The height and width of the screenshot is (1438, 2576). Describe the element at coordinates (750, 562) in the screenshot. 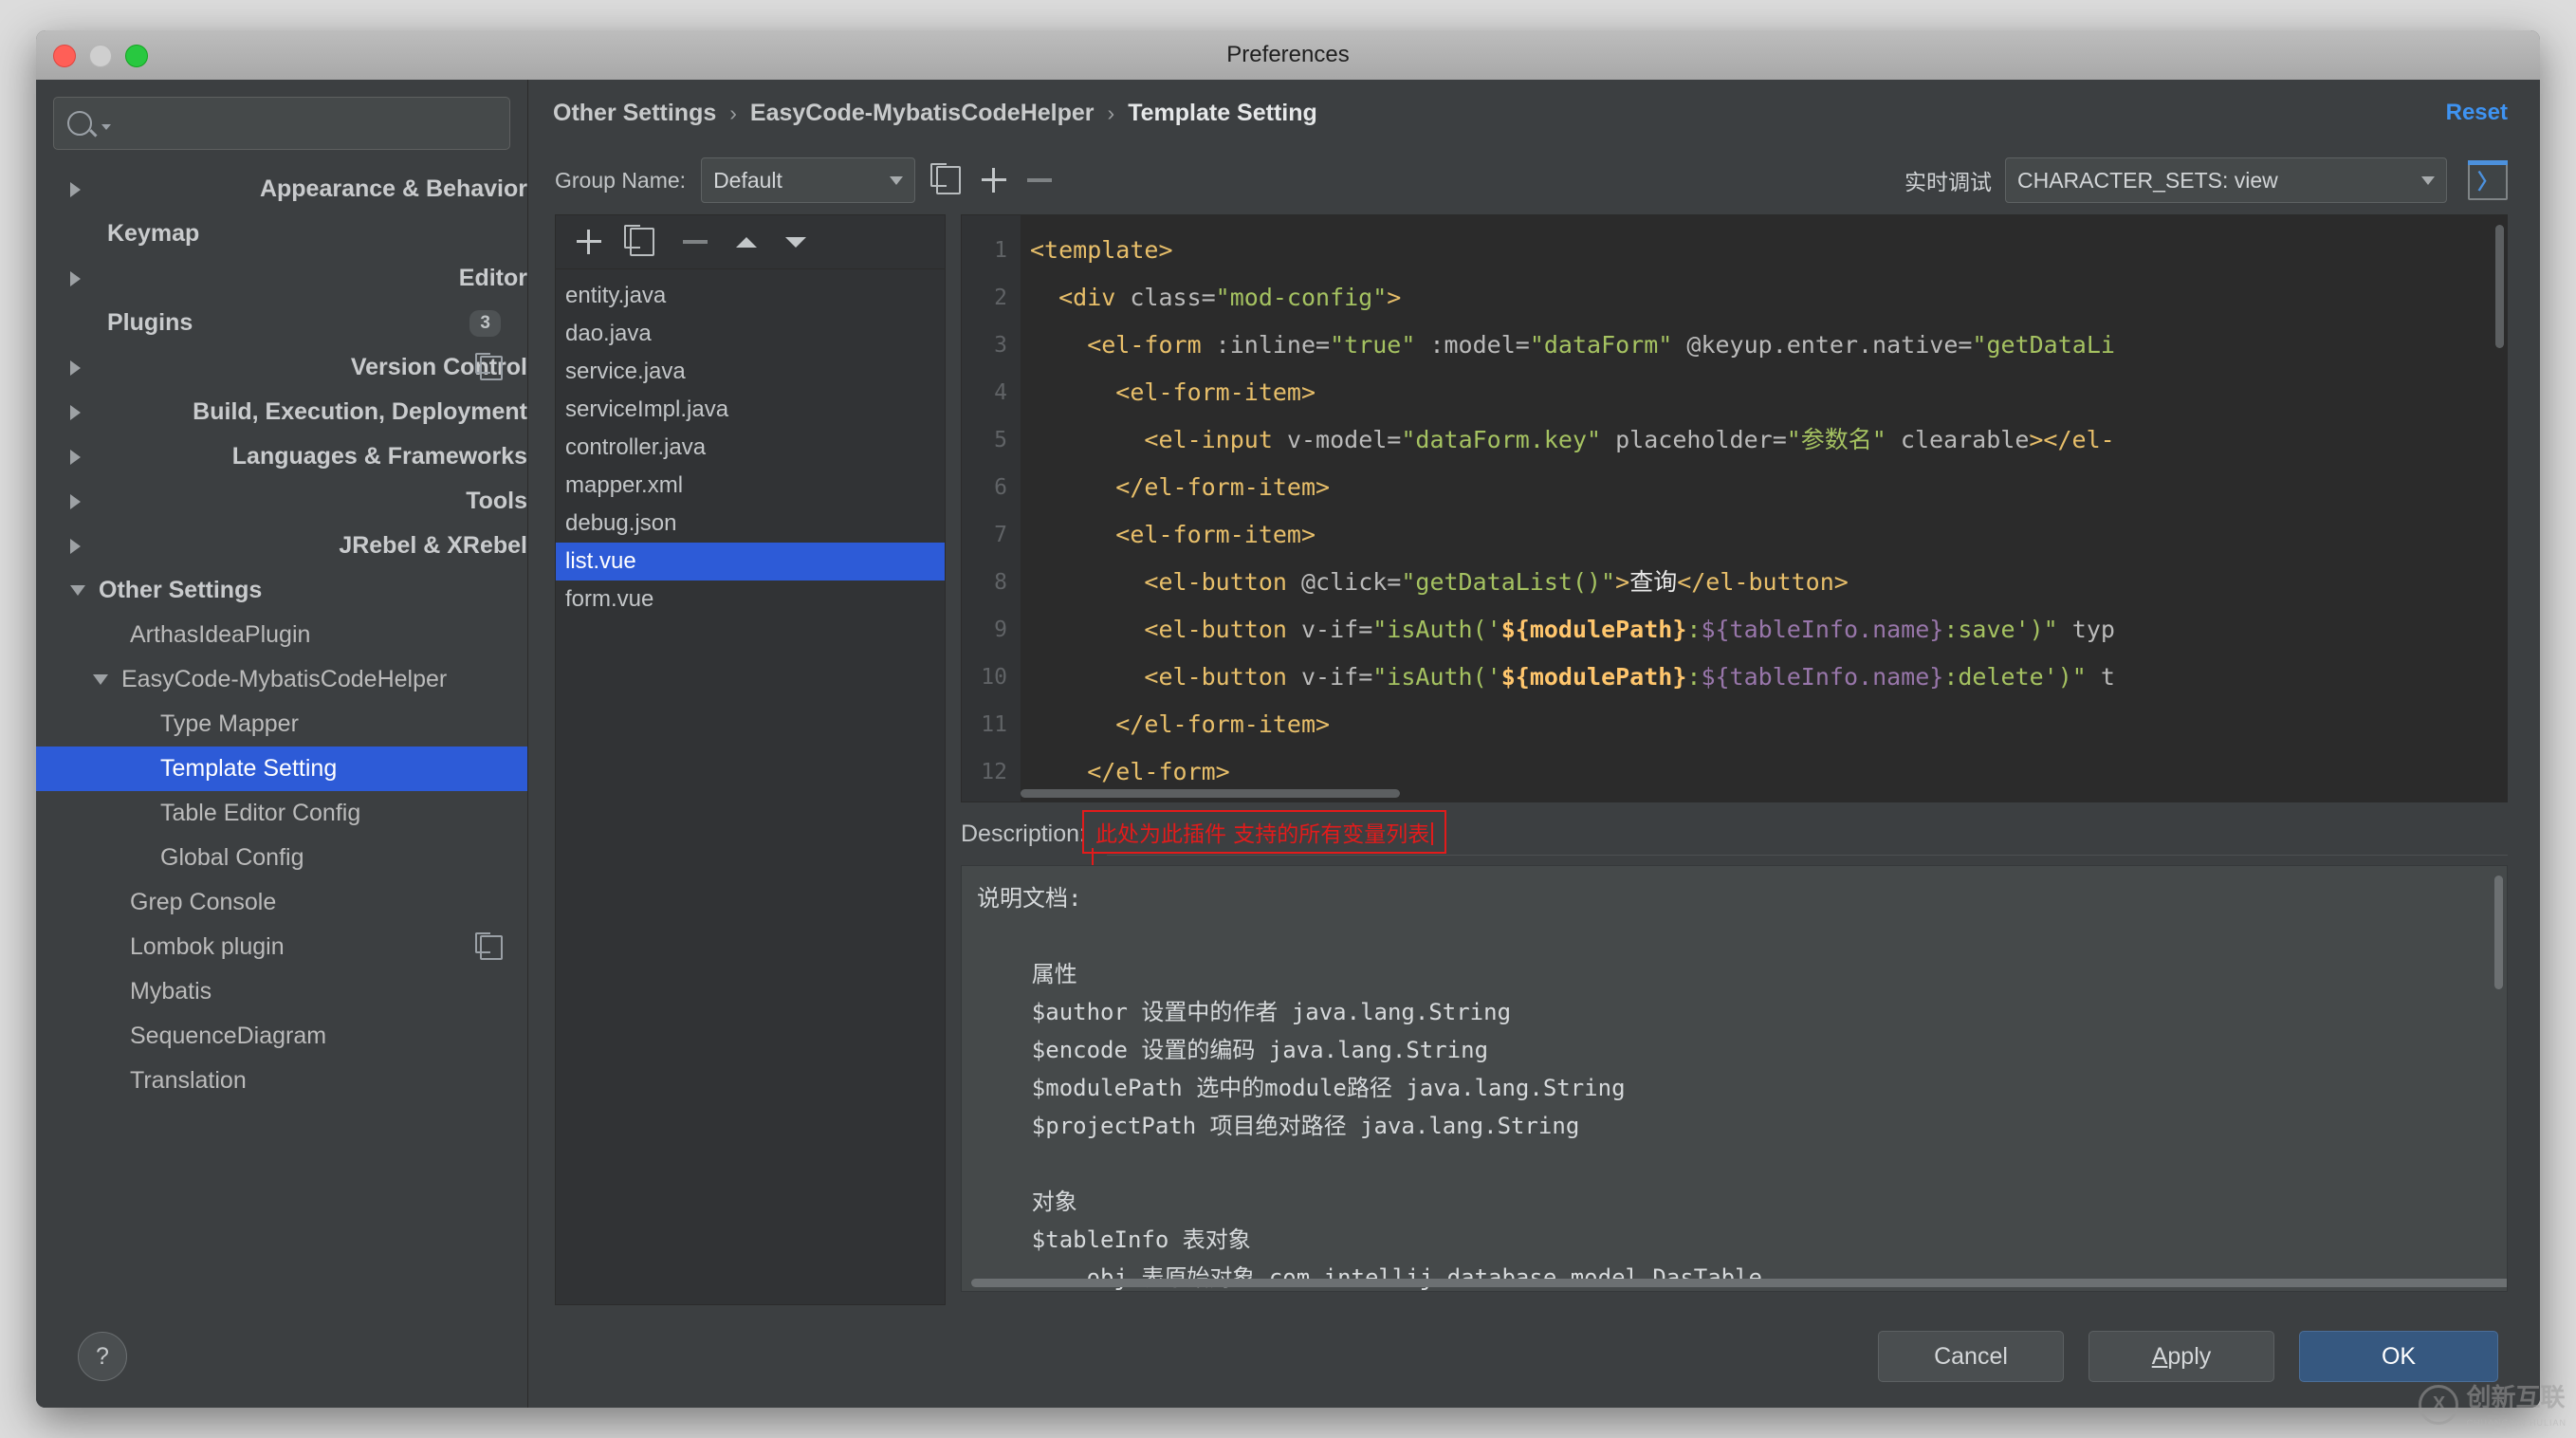

I see `file-list-item: list.vue` at that location.